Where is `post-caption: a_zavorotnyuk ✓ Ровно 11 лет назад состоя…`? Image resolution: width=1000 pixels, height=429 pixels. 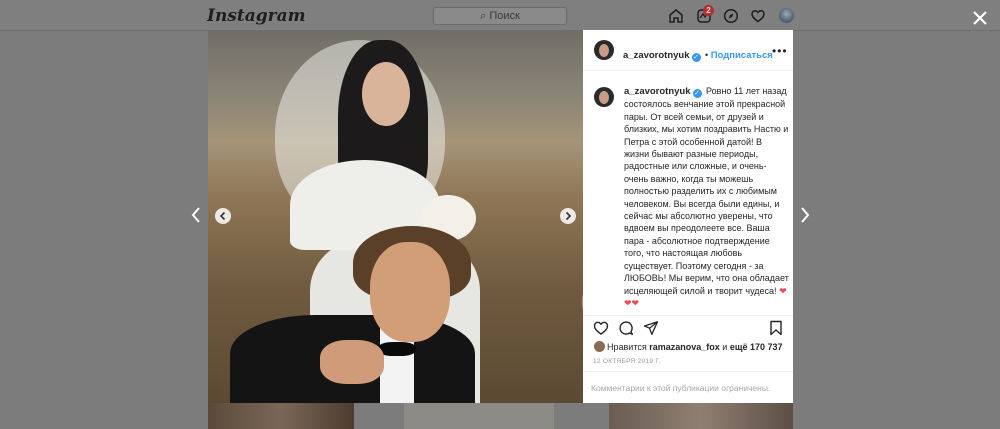
post-caption: a_zavorotnyuk ✓ Ровно 11 лет назад состоя… is located at coordinates (706, 197).